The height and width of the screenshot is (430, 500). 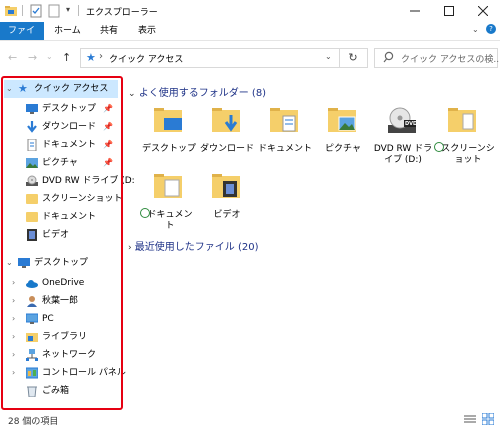 What do you see at coordinates (168, 149) in the screenshot?
I see `tile-label: デスクトップ` at bounding box center [168, 149].